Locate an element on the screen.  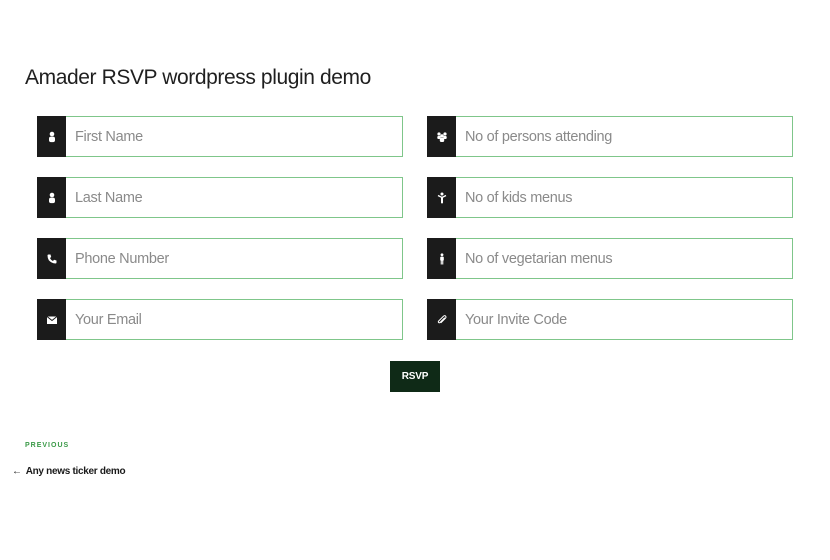
invite-code-field is located at coordinates (610, 319).